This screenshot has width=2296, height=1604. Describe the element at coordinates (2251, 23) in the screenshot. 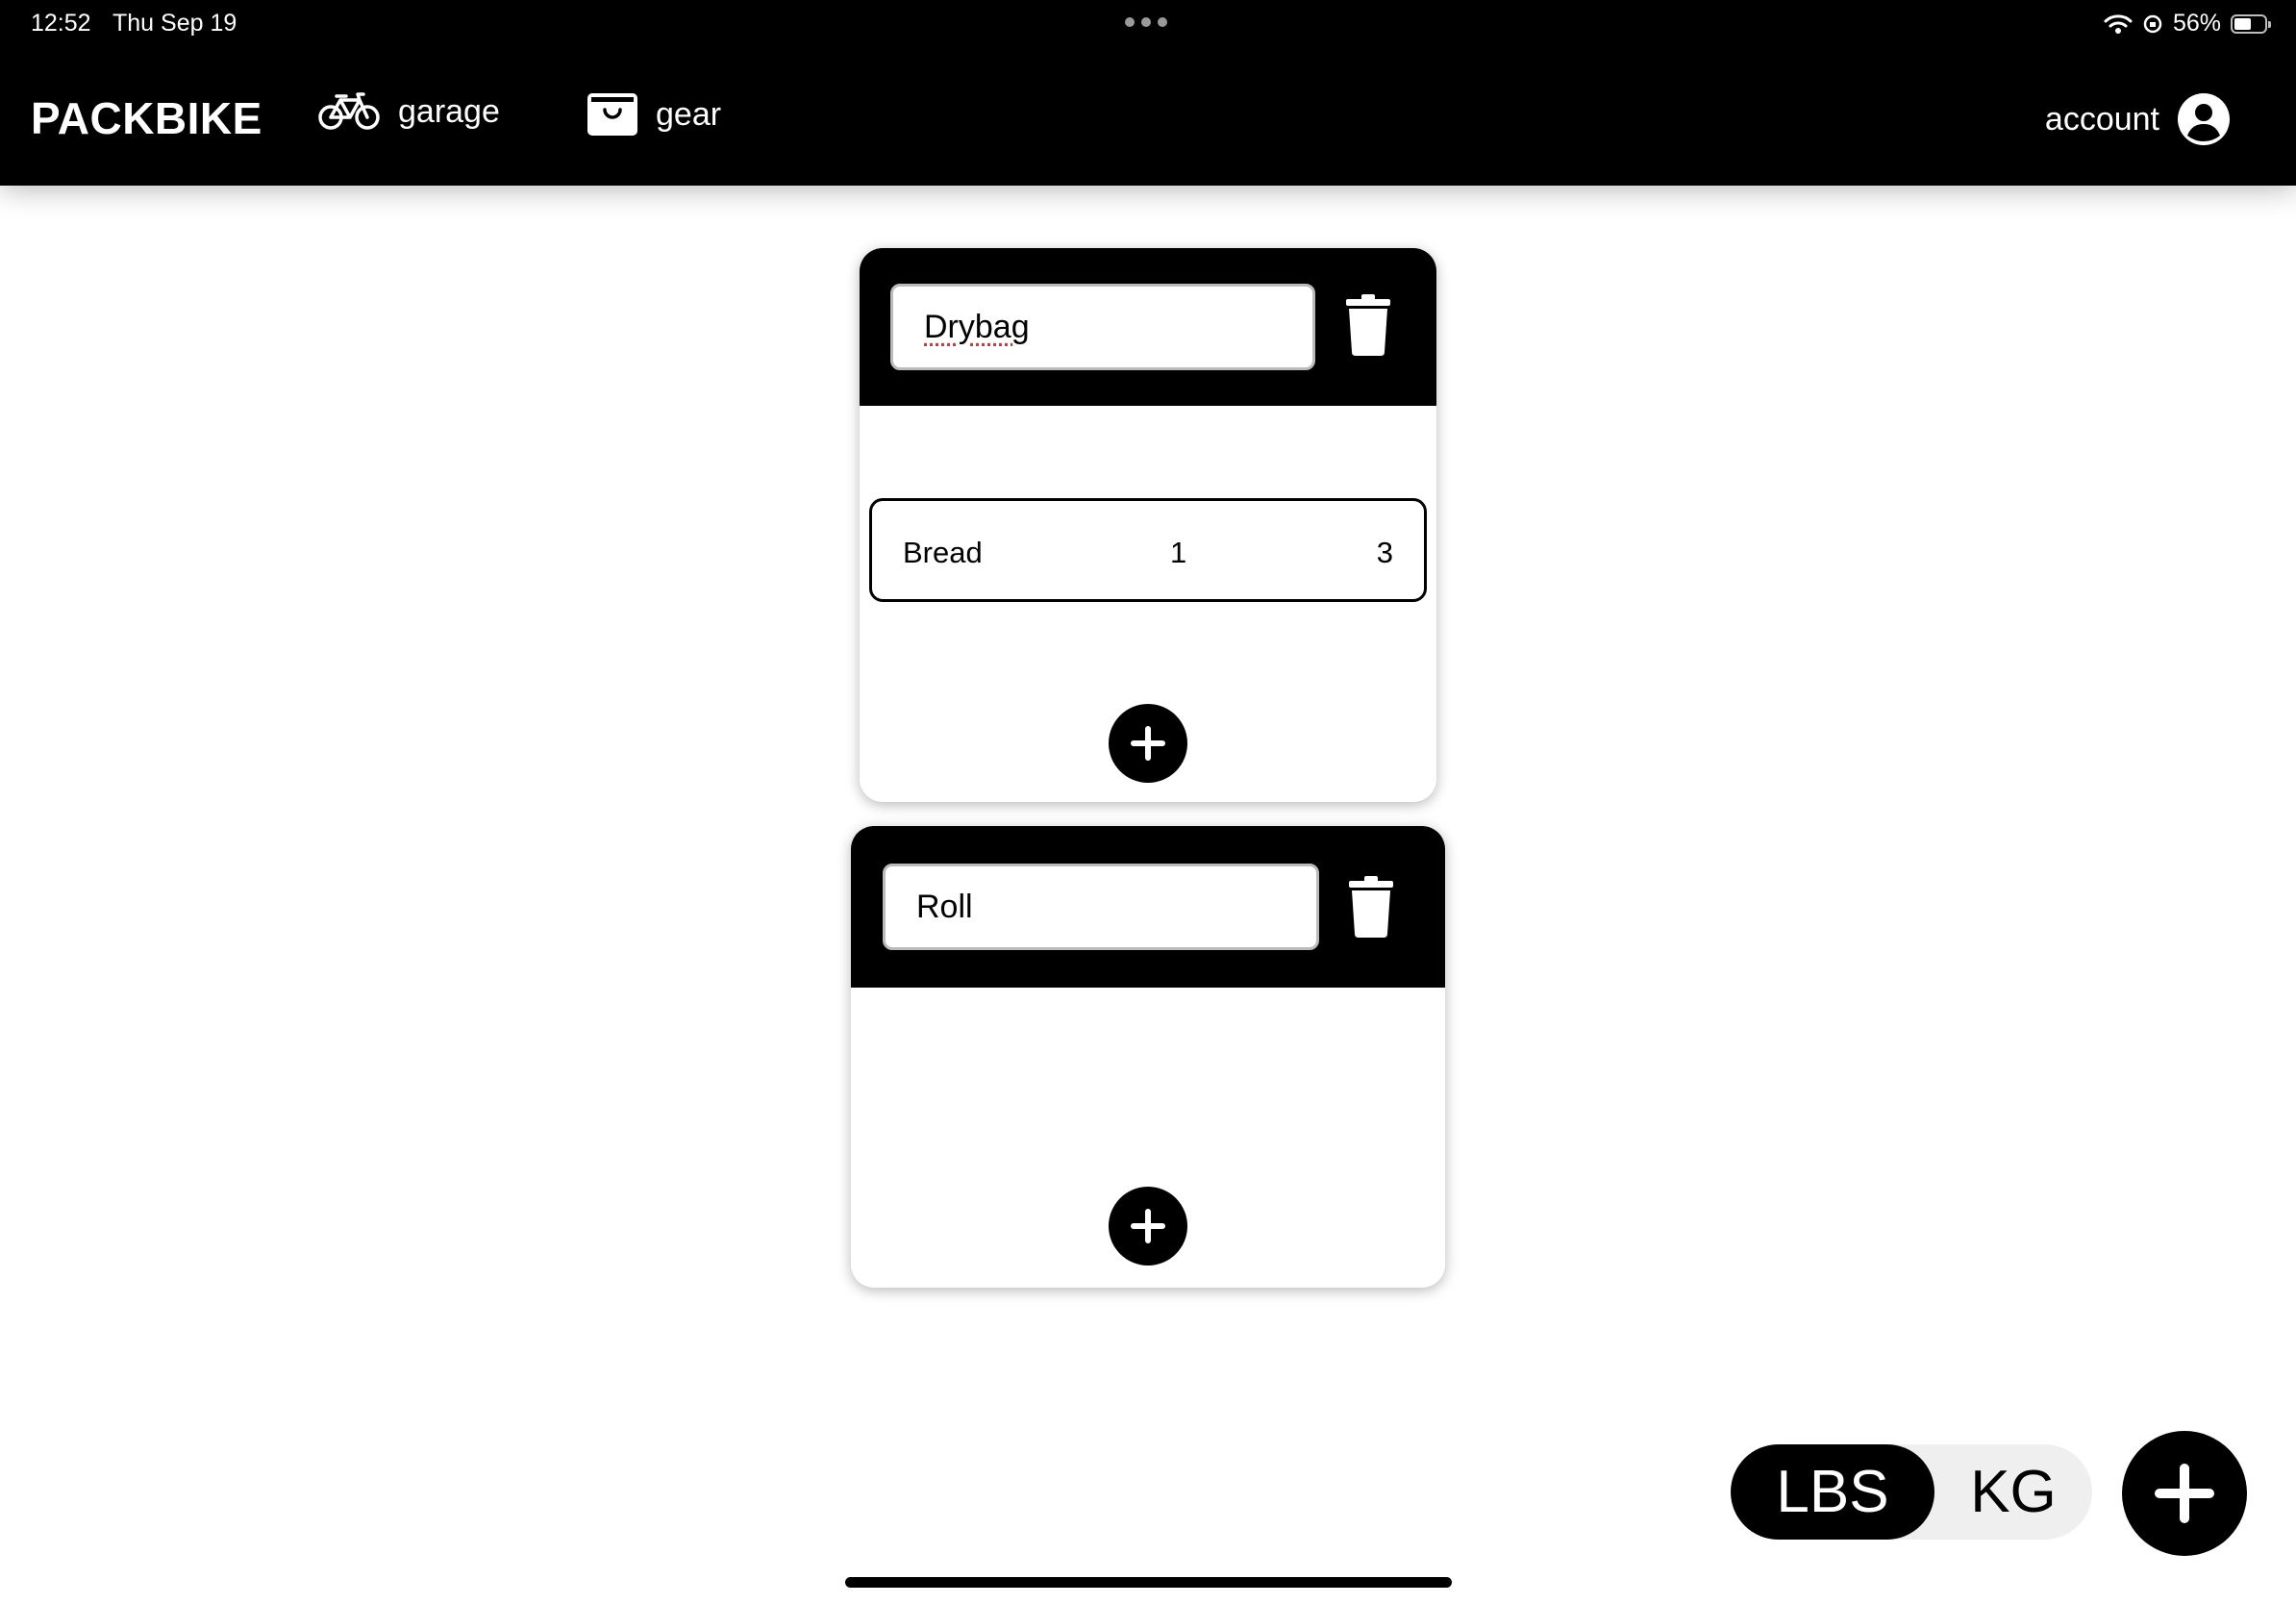

I see `battery-icon` at that location.